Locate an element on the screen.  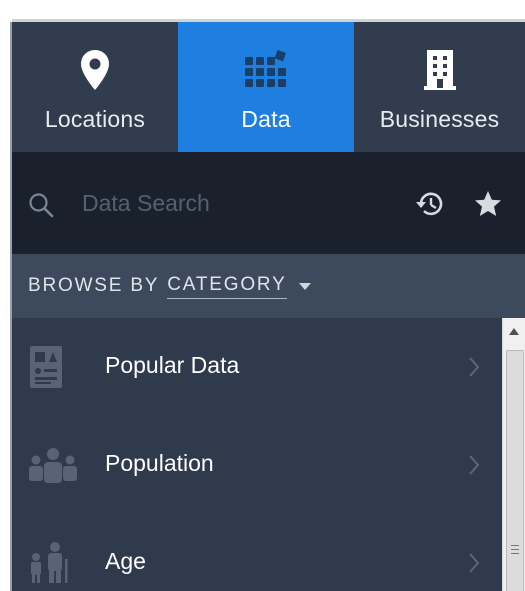
list-item-label: Population is located at coordinates (159, 463).